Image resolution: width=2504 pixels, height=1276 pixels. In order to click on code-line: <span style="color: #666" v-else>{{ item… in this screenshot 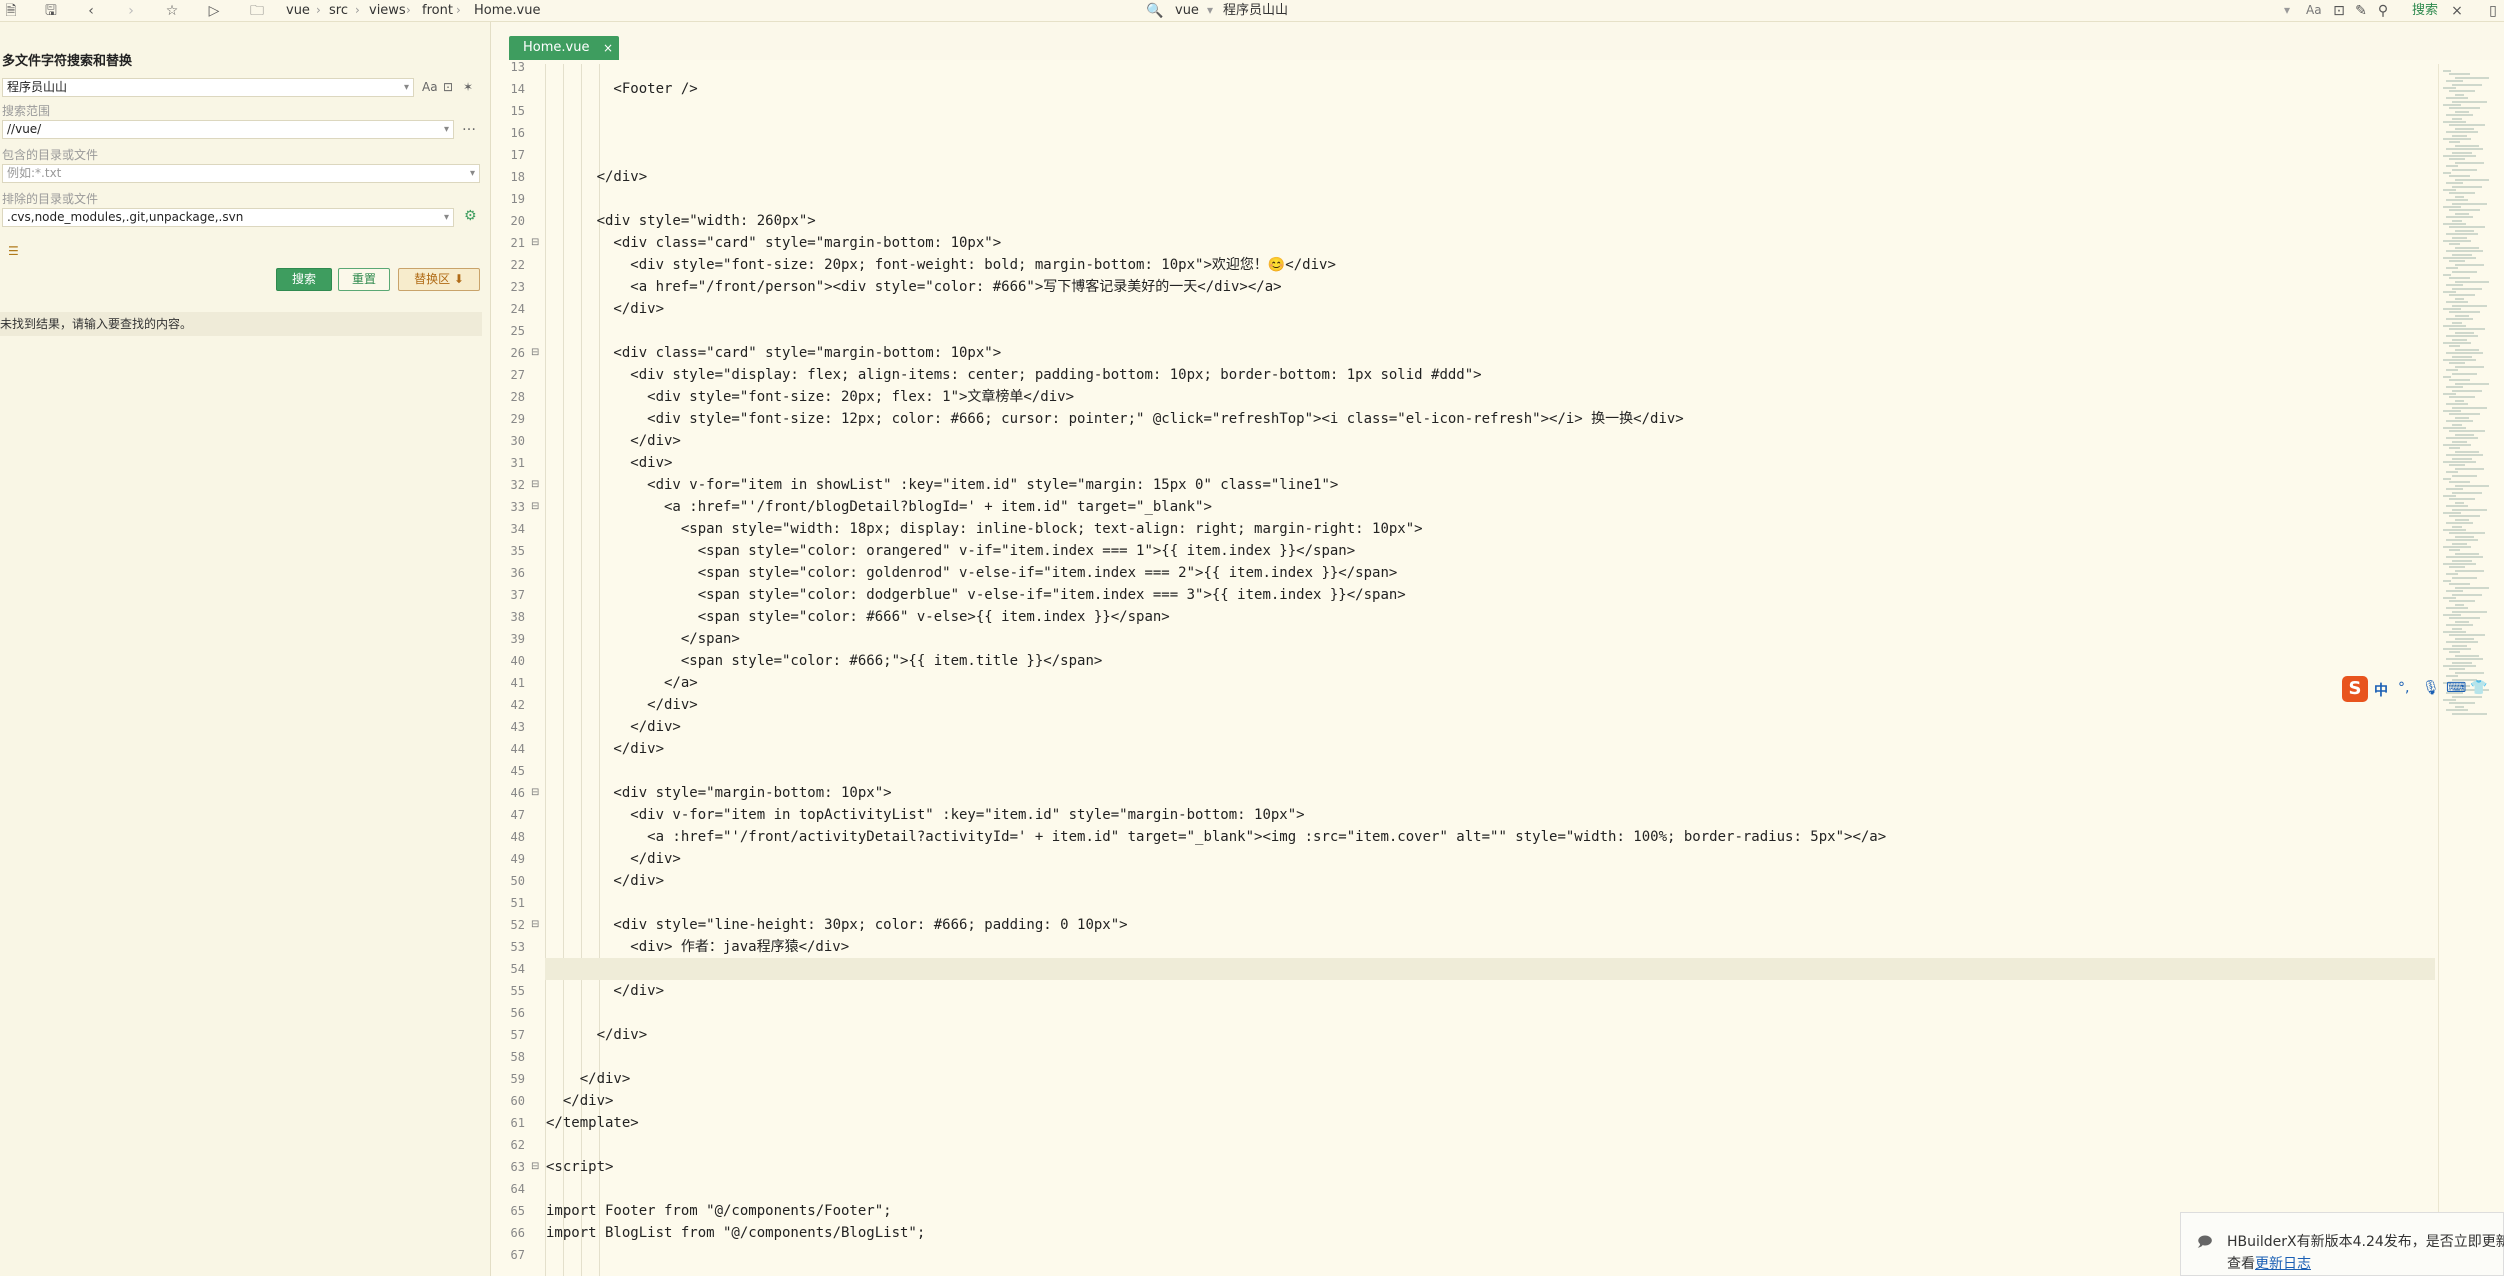, I will do `click(858, 617)`.